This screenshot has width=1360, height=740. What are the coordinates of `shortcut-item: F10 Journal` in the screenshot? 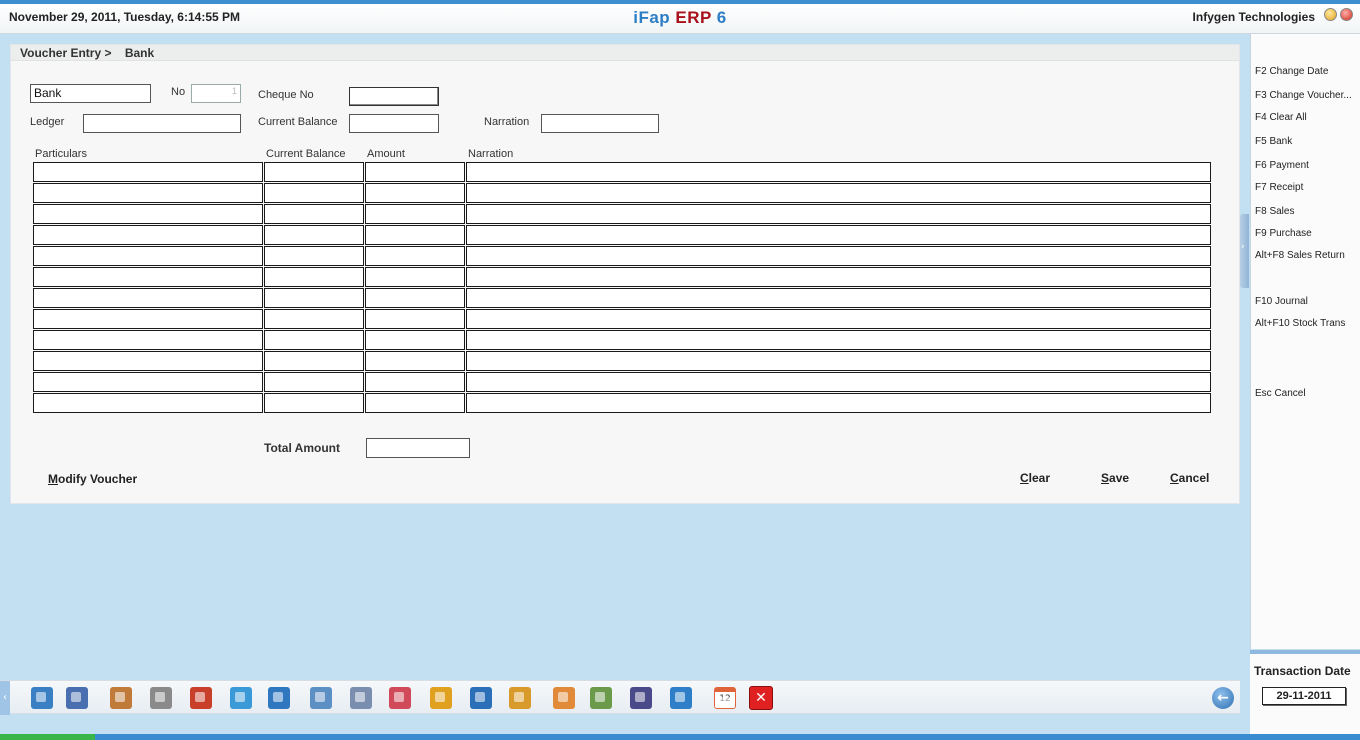 It's located at (1307, 301).